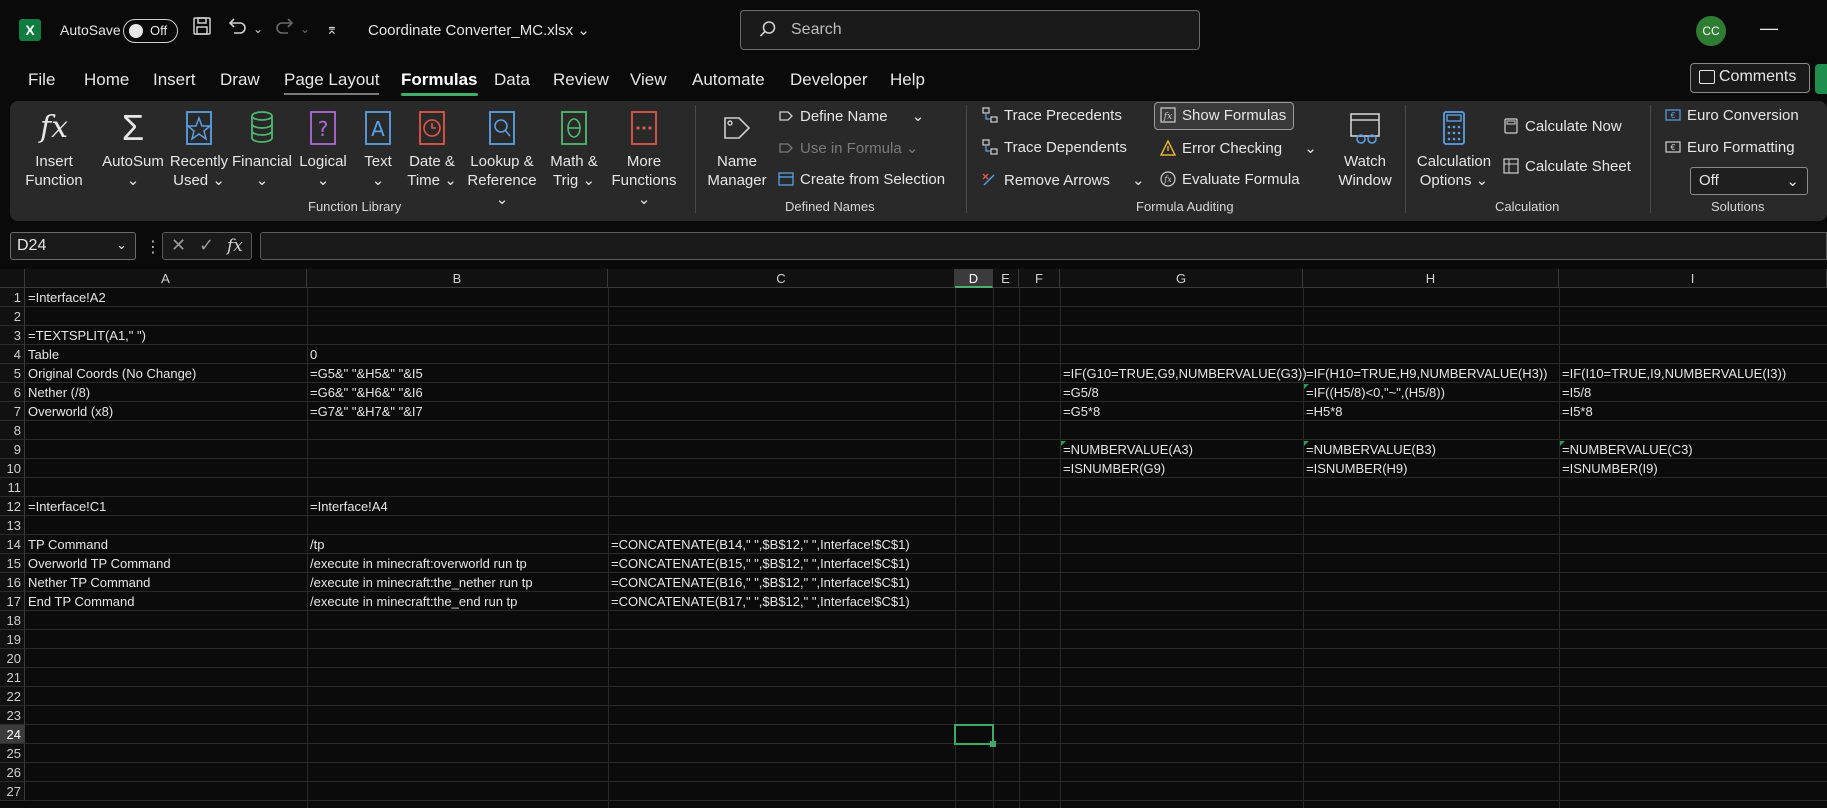  Describe the element at coordinates (12, 658) in the screenshot. I see `row-header-20: 20` at that location.